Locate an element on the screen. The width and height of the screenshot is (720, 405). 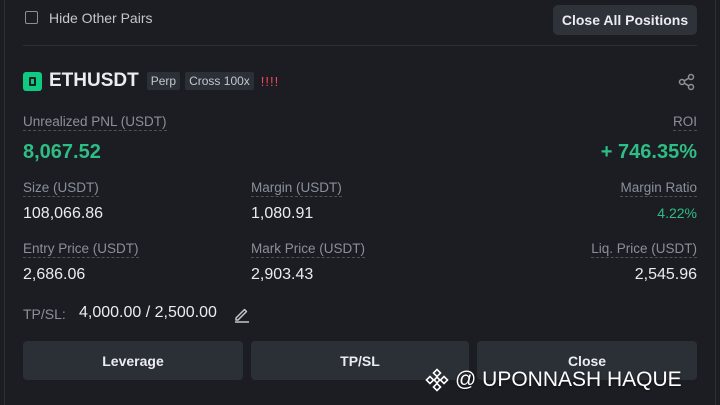
margin-label: Margin (USDT) is located at coordinates (296, 188).